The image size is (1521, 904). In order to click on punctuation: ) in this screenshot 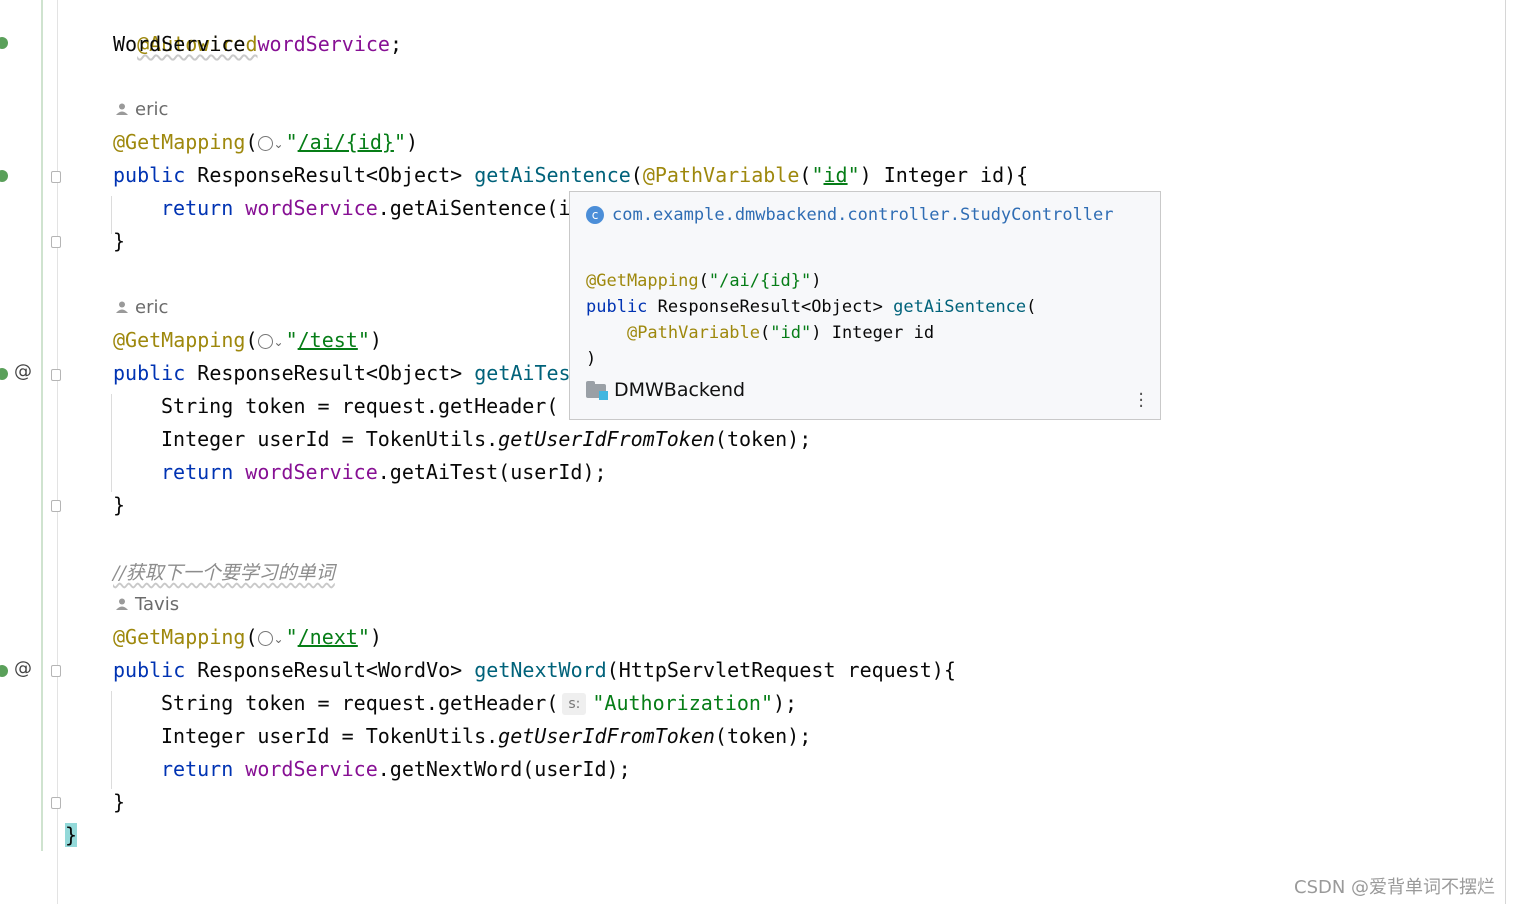, I will do `click(591, 359)`.